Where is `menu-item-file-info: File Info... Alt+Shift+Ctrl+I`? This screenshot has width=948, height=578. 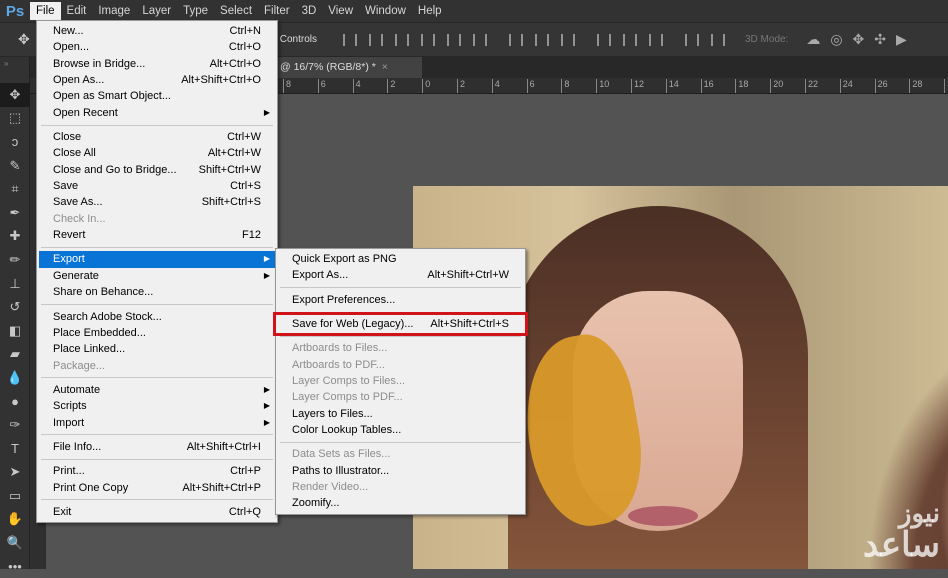 menu-item-file-info: File Info... Alt+Shift+Ctrl+I is located at coordinates (157, 447).